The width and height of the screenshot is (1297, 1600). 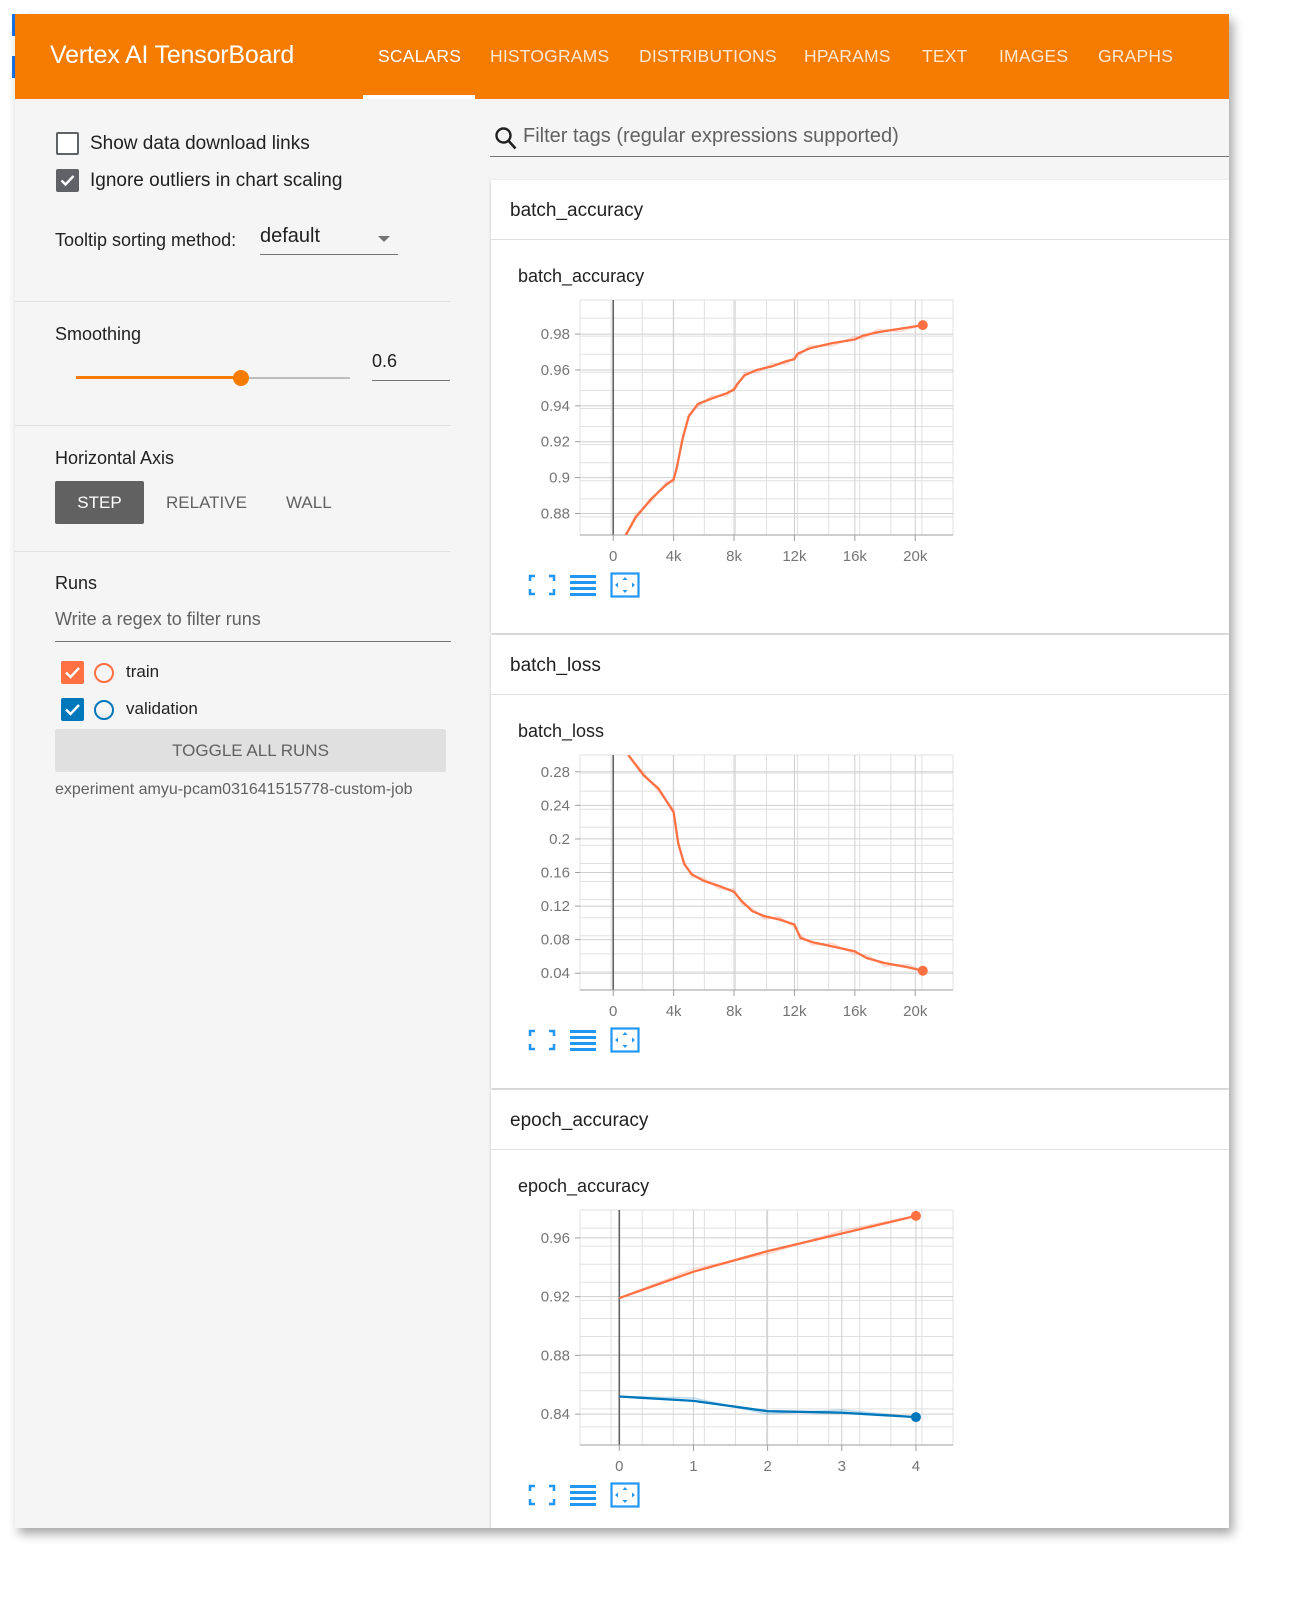 I want to click on tab-text: TEXT, so click(x=945, y=56).